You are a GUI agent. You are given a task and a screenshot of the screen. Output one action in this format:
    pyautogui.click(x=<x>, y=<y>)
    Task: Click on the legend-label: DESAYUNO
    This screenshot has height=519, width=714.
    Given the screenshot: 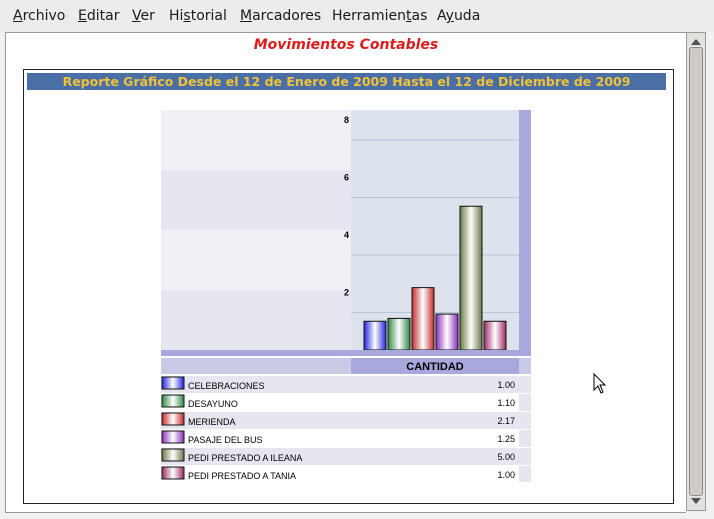 What is the action you would take?
    pyautogui.click(x=213, y=404)
    